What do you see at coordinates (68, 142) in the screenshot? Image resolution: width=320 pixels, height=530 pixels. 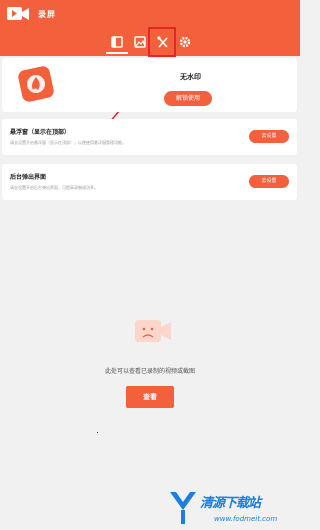 I see `setting-description: 请去设置开启悬浮窗（显示在顶部），以便使用悬浮窗管理功能。` at bounding box center [68, 142].